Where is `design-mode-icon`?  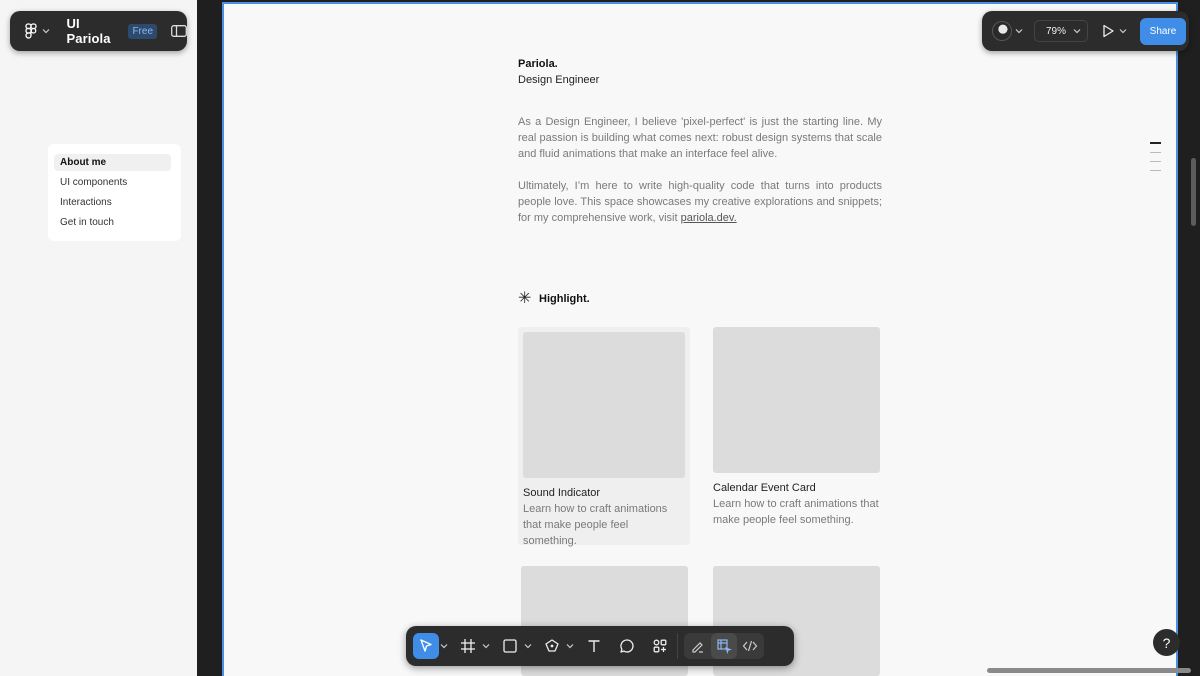 design-mode-icon is located at coordinates (724, 646).